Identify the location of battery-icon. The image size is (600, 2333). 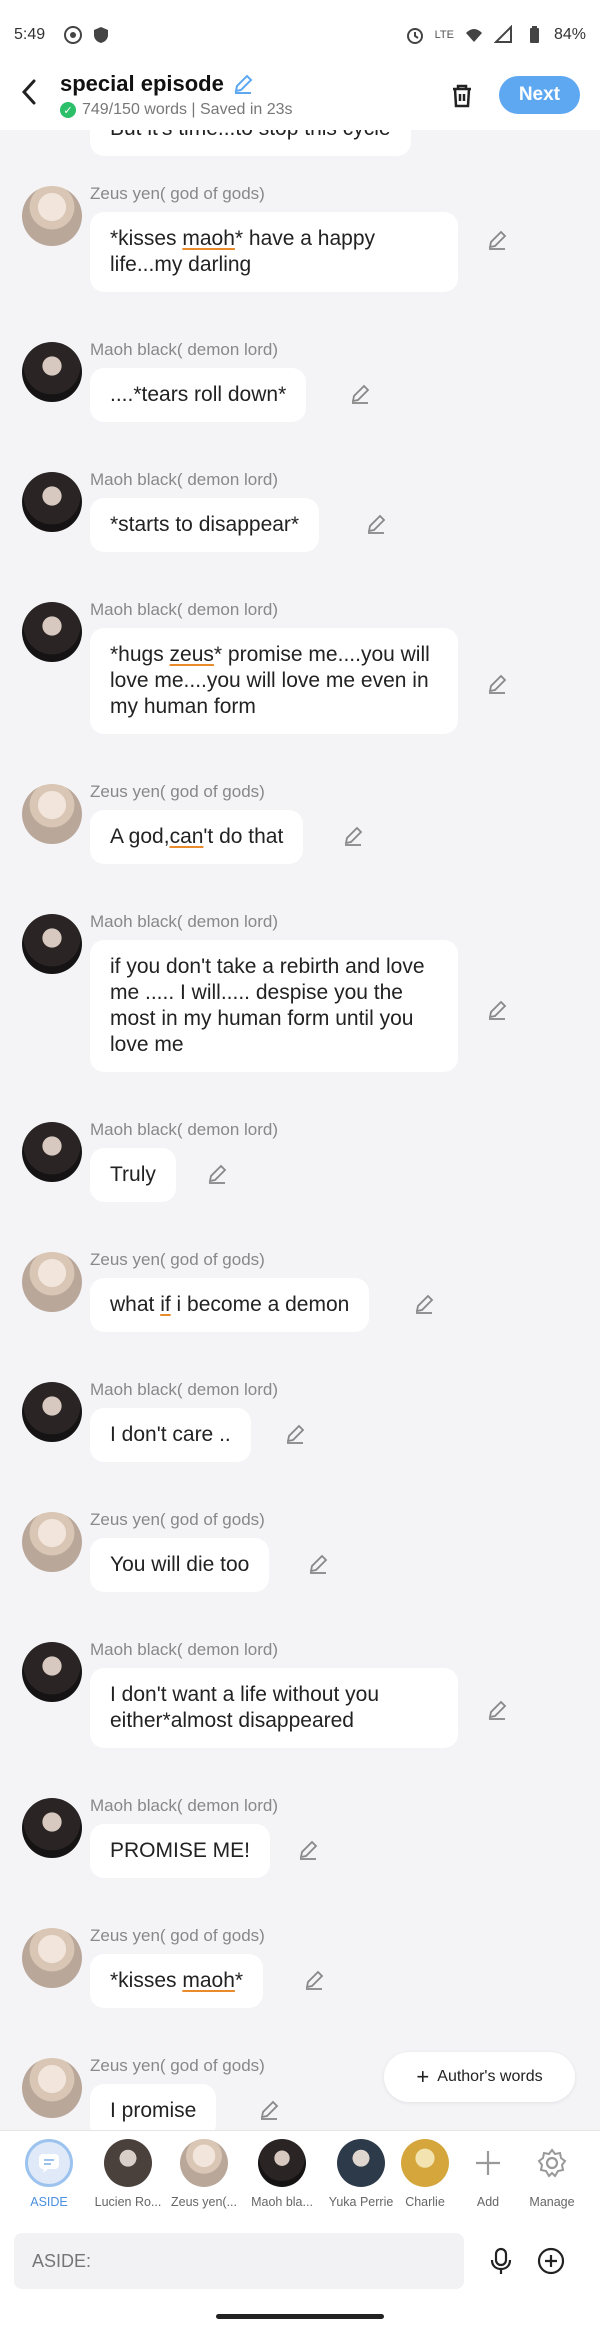
(534, 34).